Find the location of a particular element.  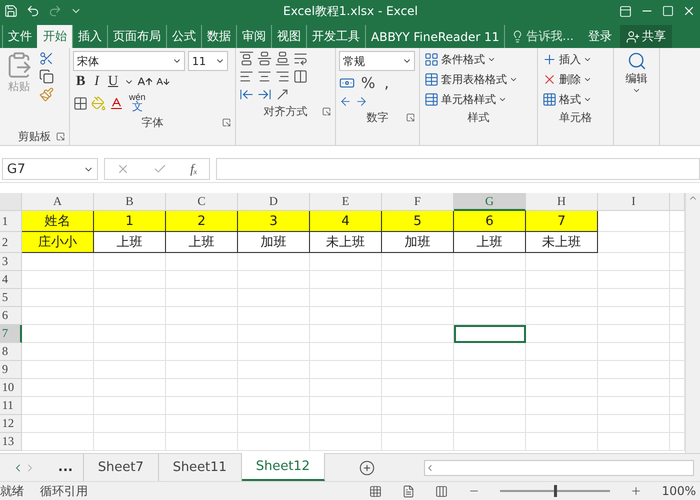

vertical-scrollbar is located at coordinates (692, 323).